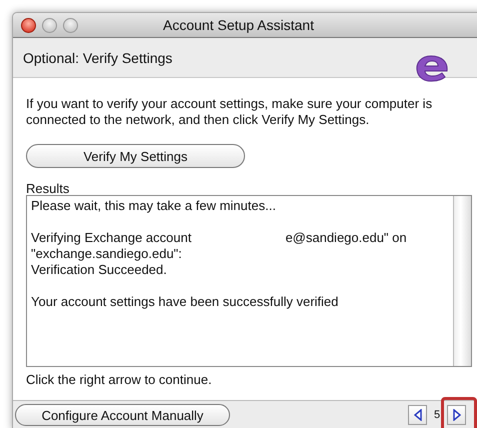  What do you see at coordinates (97, 58) in the screenshot?
I see `page-heading: Optional: Verify Settings` at bounding box center [97, 58].